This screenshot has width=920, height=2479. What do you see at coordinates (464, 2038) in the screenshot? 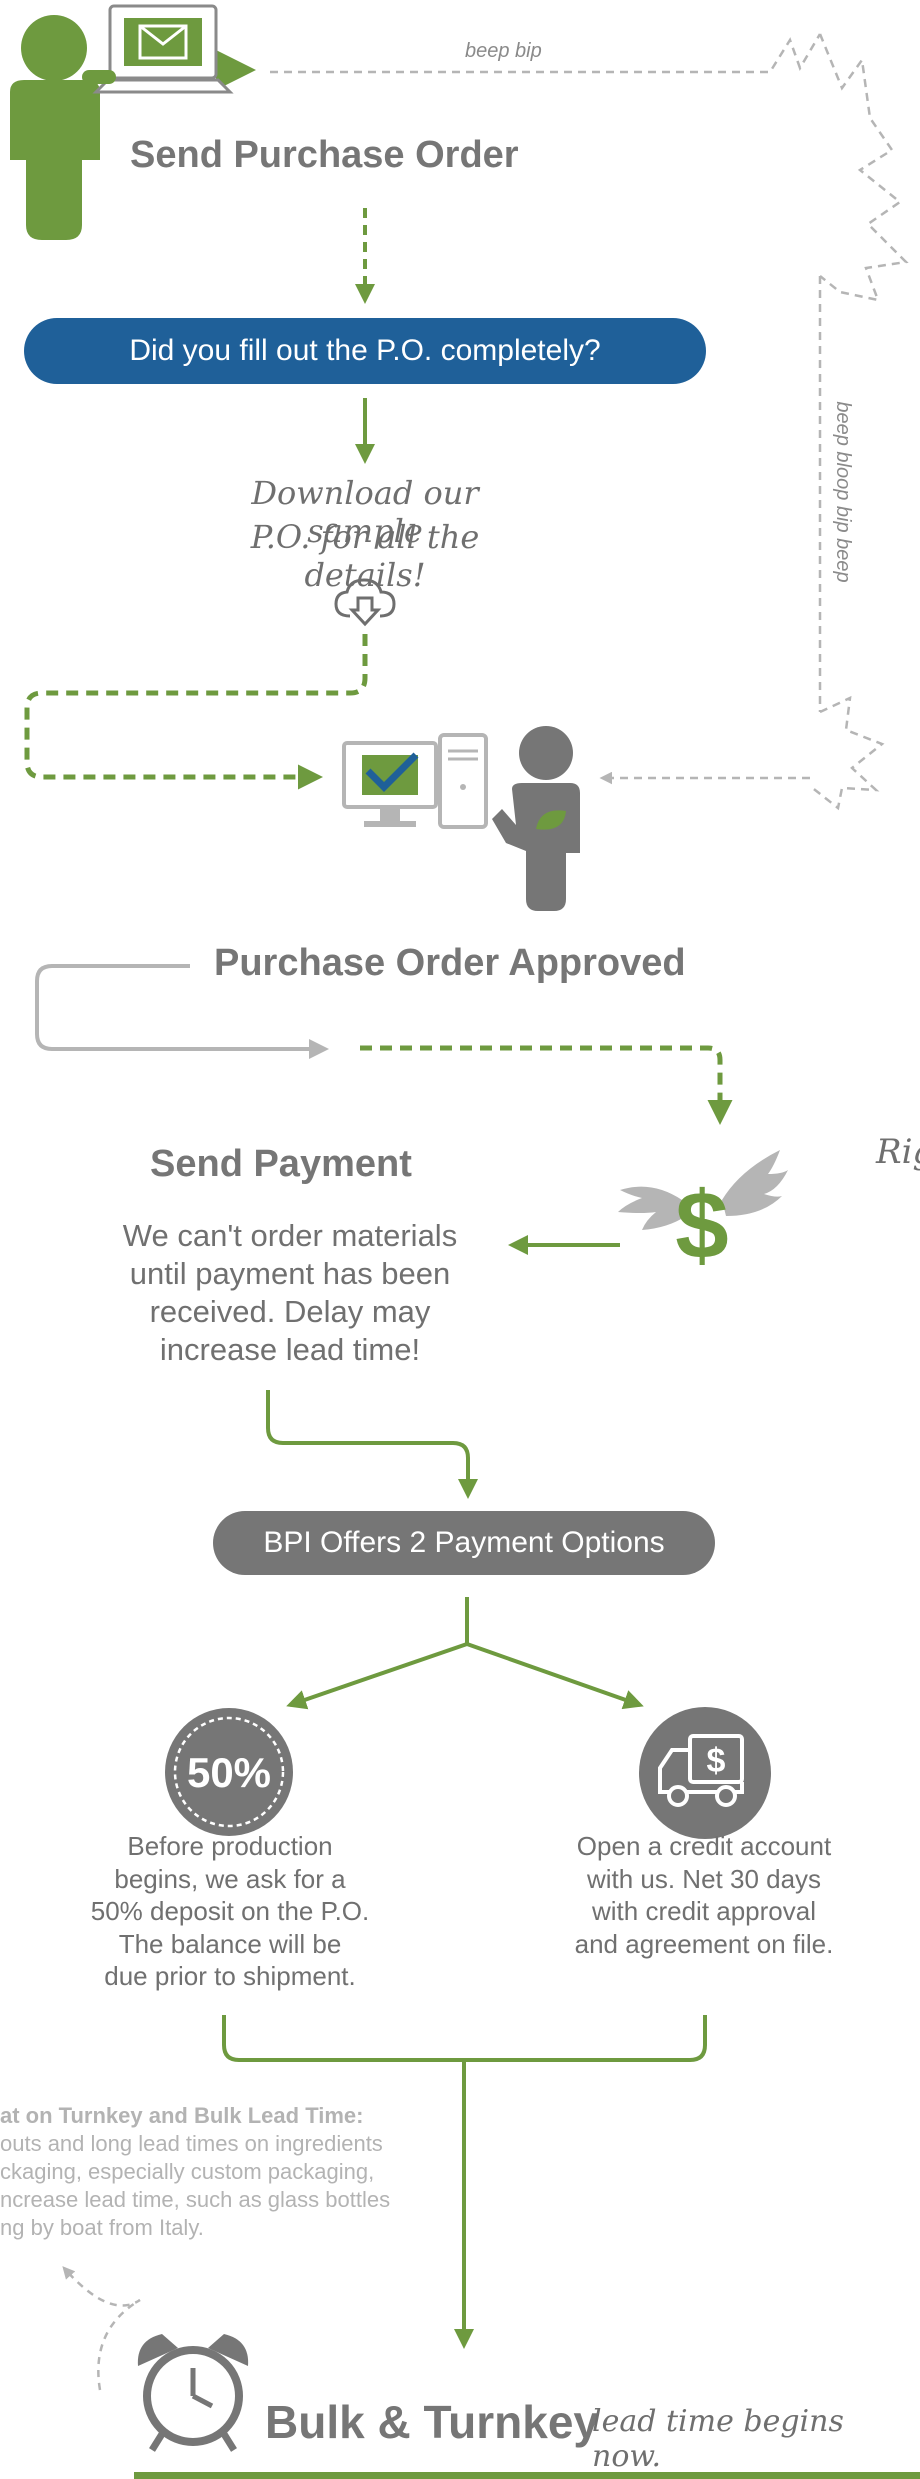
I see `options-merge-bracket` at bounding box center [464, 2038].